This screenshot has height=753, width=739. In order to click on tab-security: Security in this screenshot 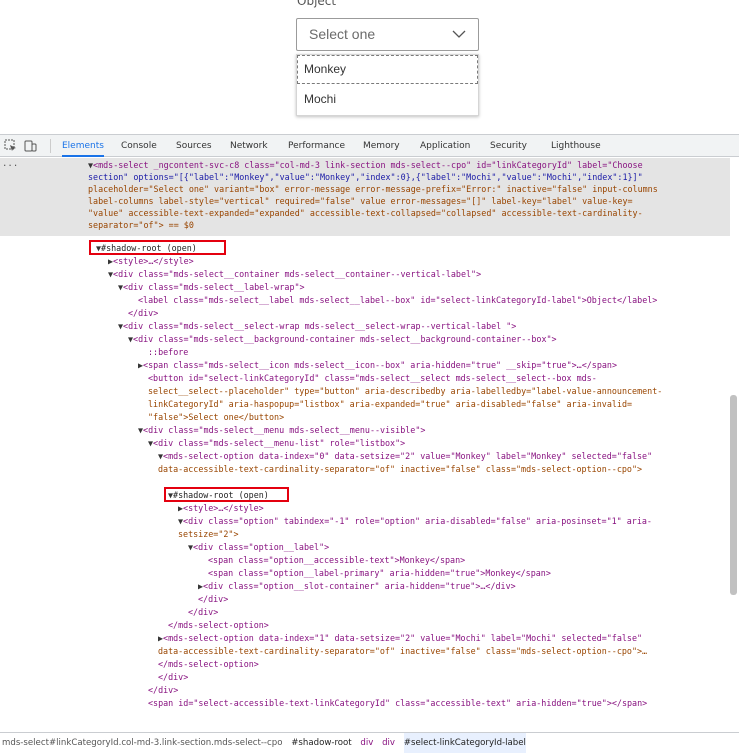, I will do `click(508, 146)`.